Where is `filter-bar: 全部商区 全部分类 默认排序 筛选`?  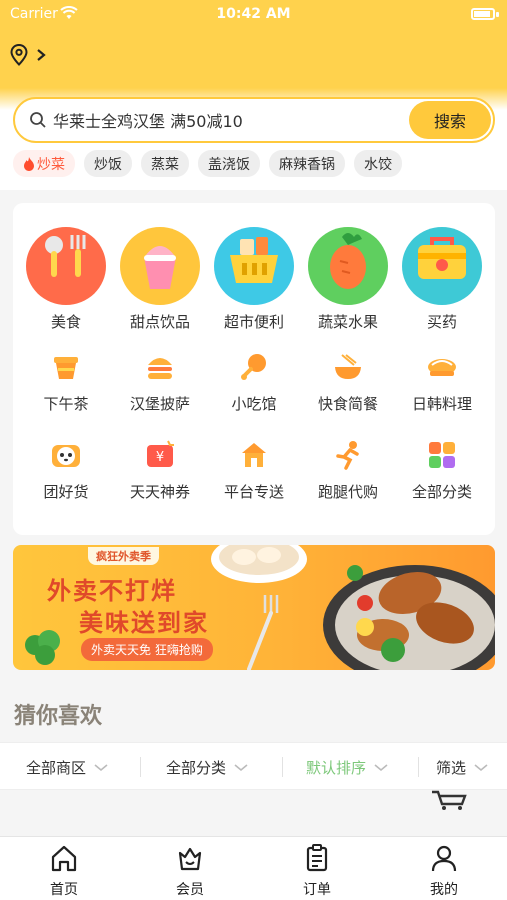 filter-bar: 全部商区 全部分类 默认排序 筛选 is located at coordinates (253, 766).